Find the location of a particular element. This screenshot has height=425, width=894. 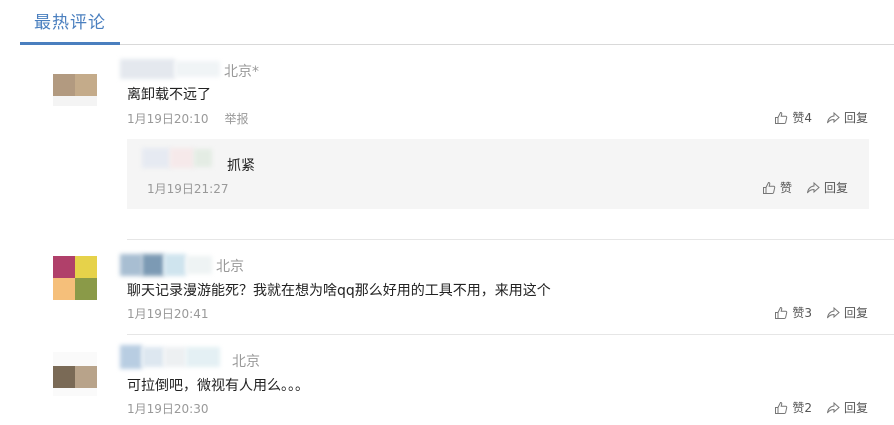

comment-time: 1月19日20:30 is located at coordinates (168, 409).